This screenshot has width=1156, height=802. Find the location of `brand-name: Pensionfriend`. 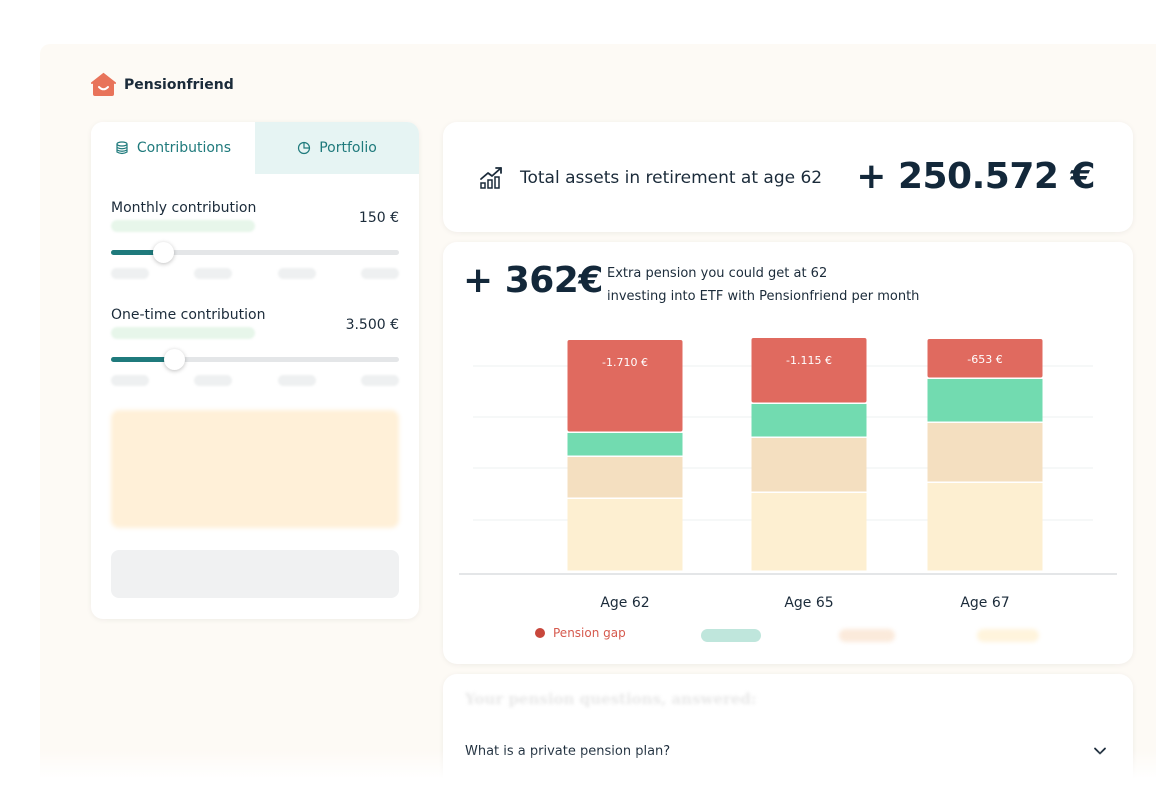

brand-name: Pensionfriend is located at coordinates (179, 84).